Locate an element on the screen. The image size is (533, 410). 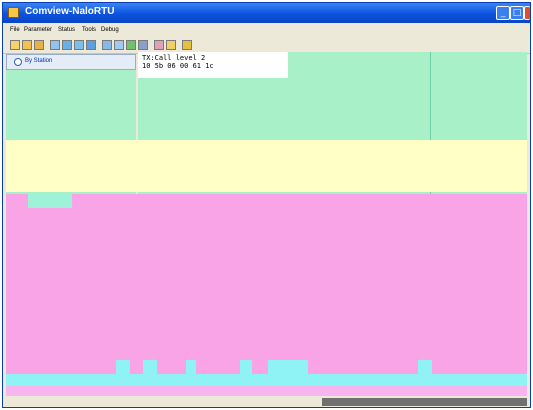
menu-parameter: Parameter is located at coordinates (38, 30).